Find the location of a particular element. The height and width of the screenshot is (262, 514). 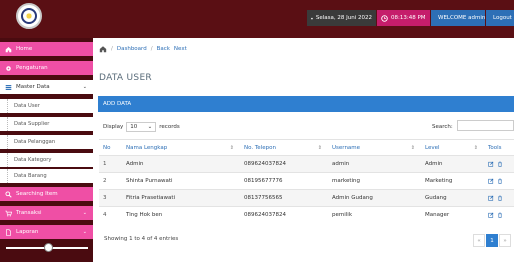

table-info: Showing 1 to 4 of 4 entries is located at coordinates (141, 239).